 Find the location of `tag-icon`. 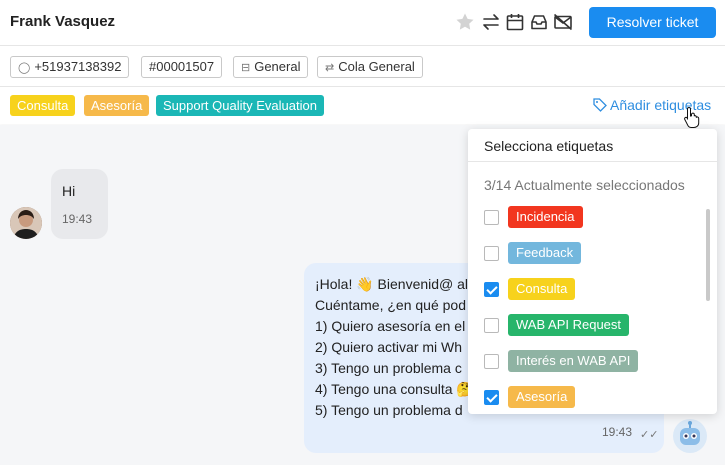

tag-icon is located at coordinates (600, 105).